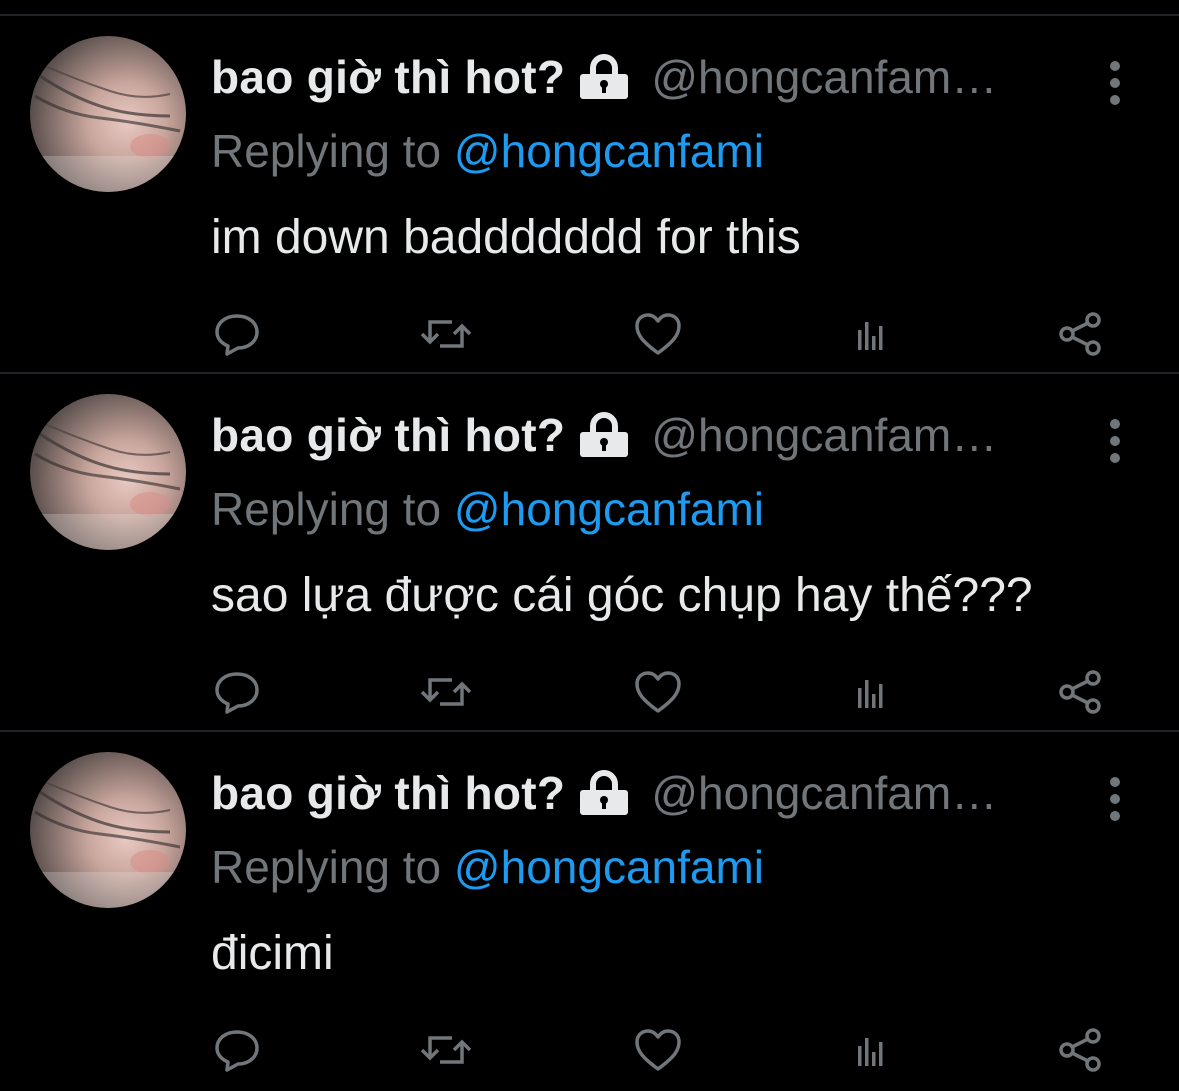  I want to click on tweet-text: đicimi, so click(272, 953).